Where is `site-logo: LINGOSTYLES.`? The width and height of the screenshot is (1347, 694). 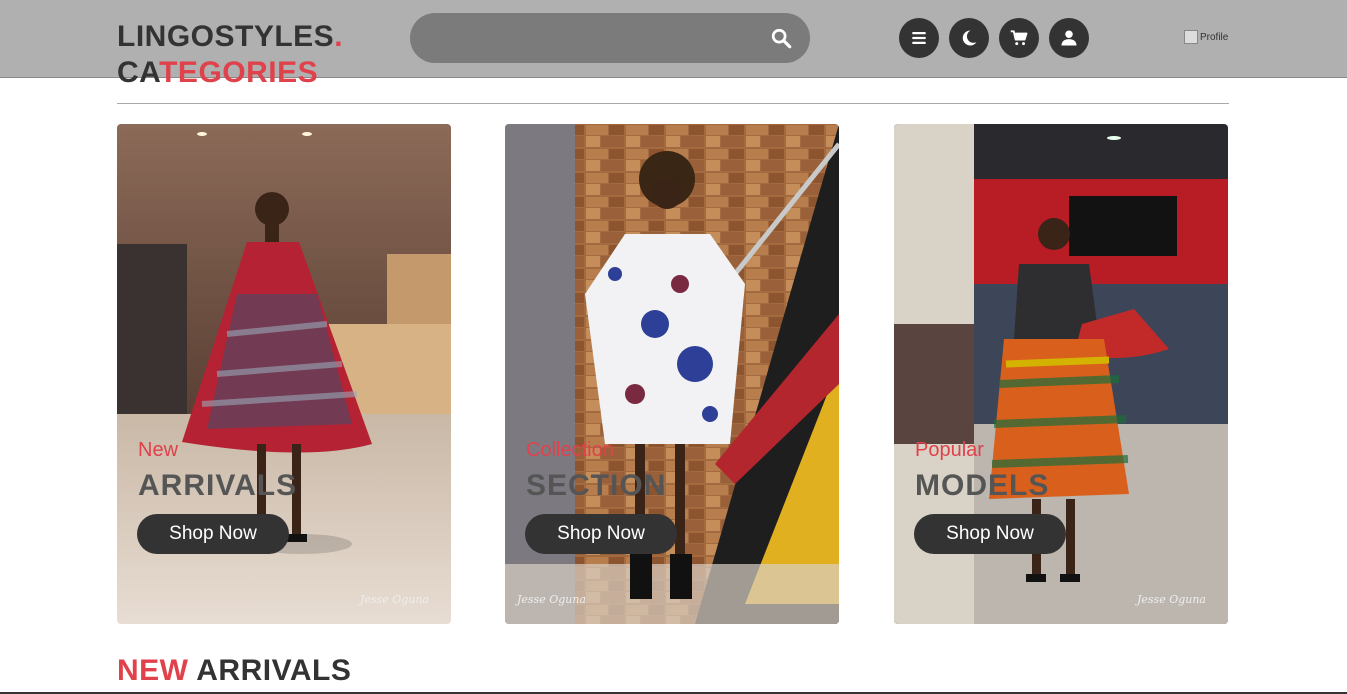 site-logo: LINGOSTYLES. is located at coordinates (230, 37).